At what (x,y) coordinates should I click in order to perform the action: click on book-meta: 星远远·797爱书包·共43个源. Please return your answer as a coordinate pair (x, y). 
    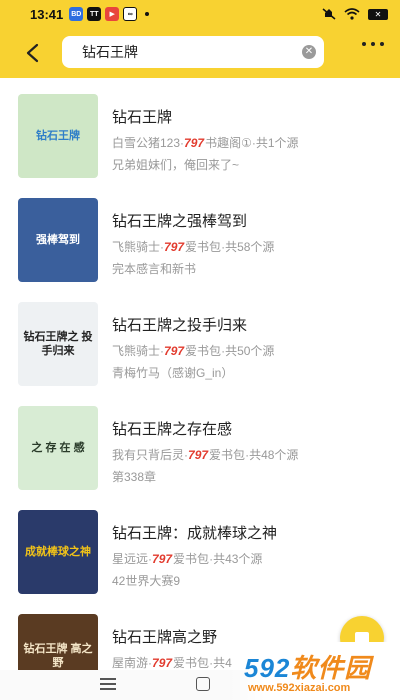
    Looking at the image, I should click on (187, 558).